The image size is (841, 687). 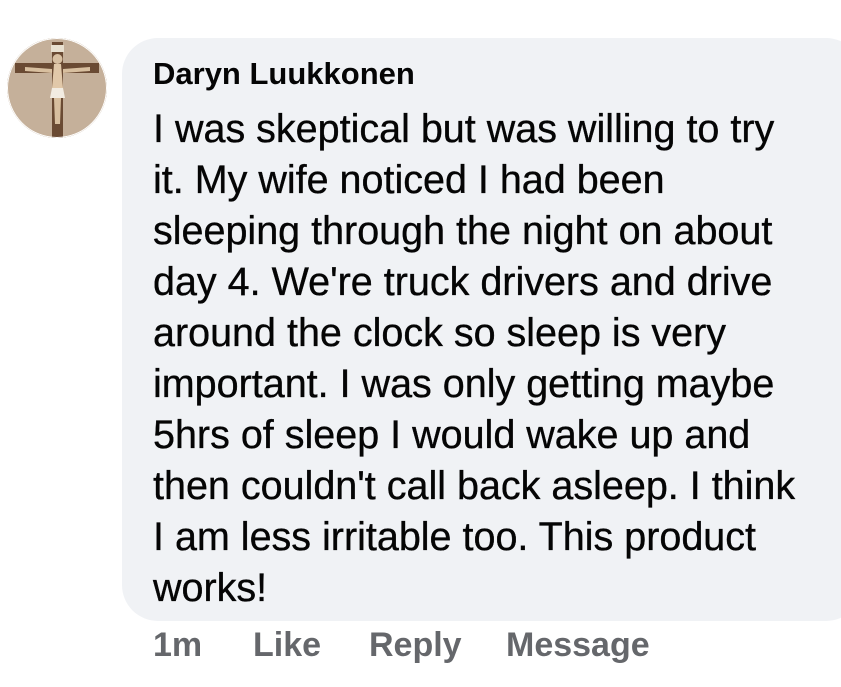 What do you see at coordinates (454, 537) in the screenshot?
I see `comment-body-line: I am less irritable too. This product` at bounding box center [454, 537].